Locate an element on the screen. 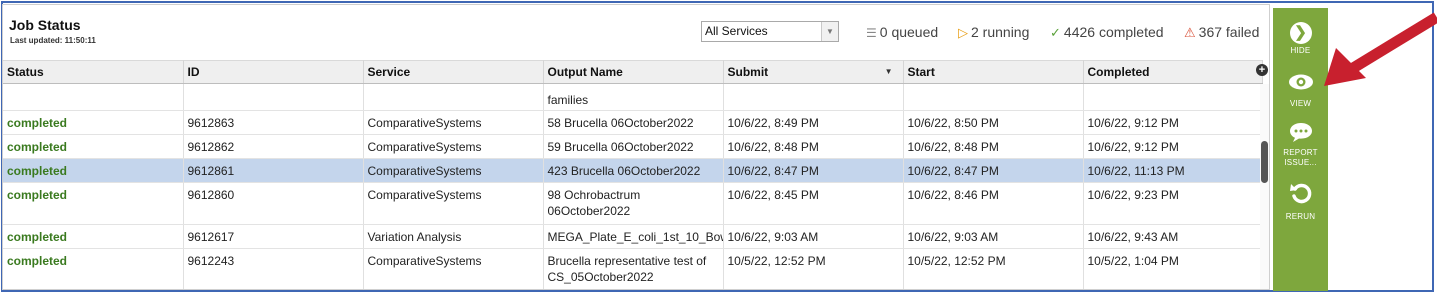 This screenshot has height=296, width=1439. cell-submit: 10/5/22, 12:52 PM is located at coordinates (813, 268).